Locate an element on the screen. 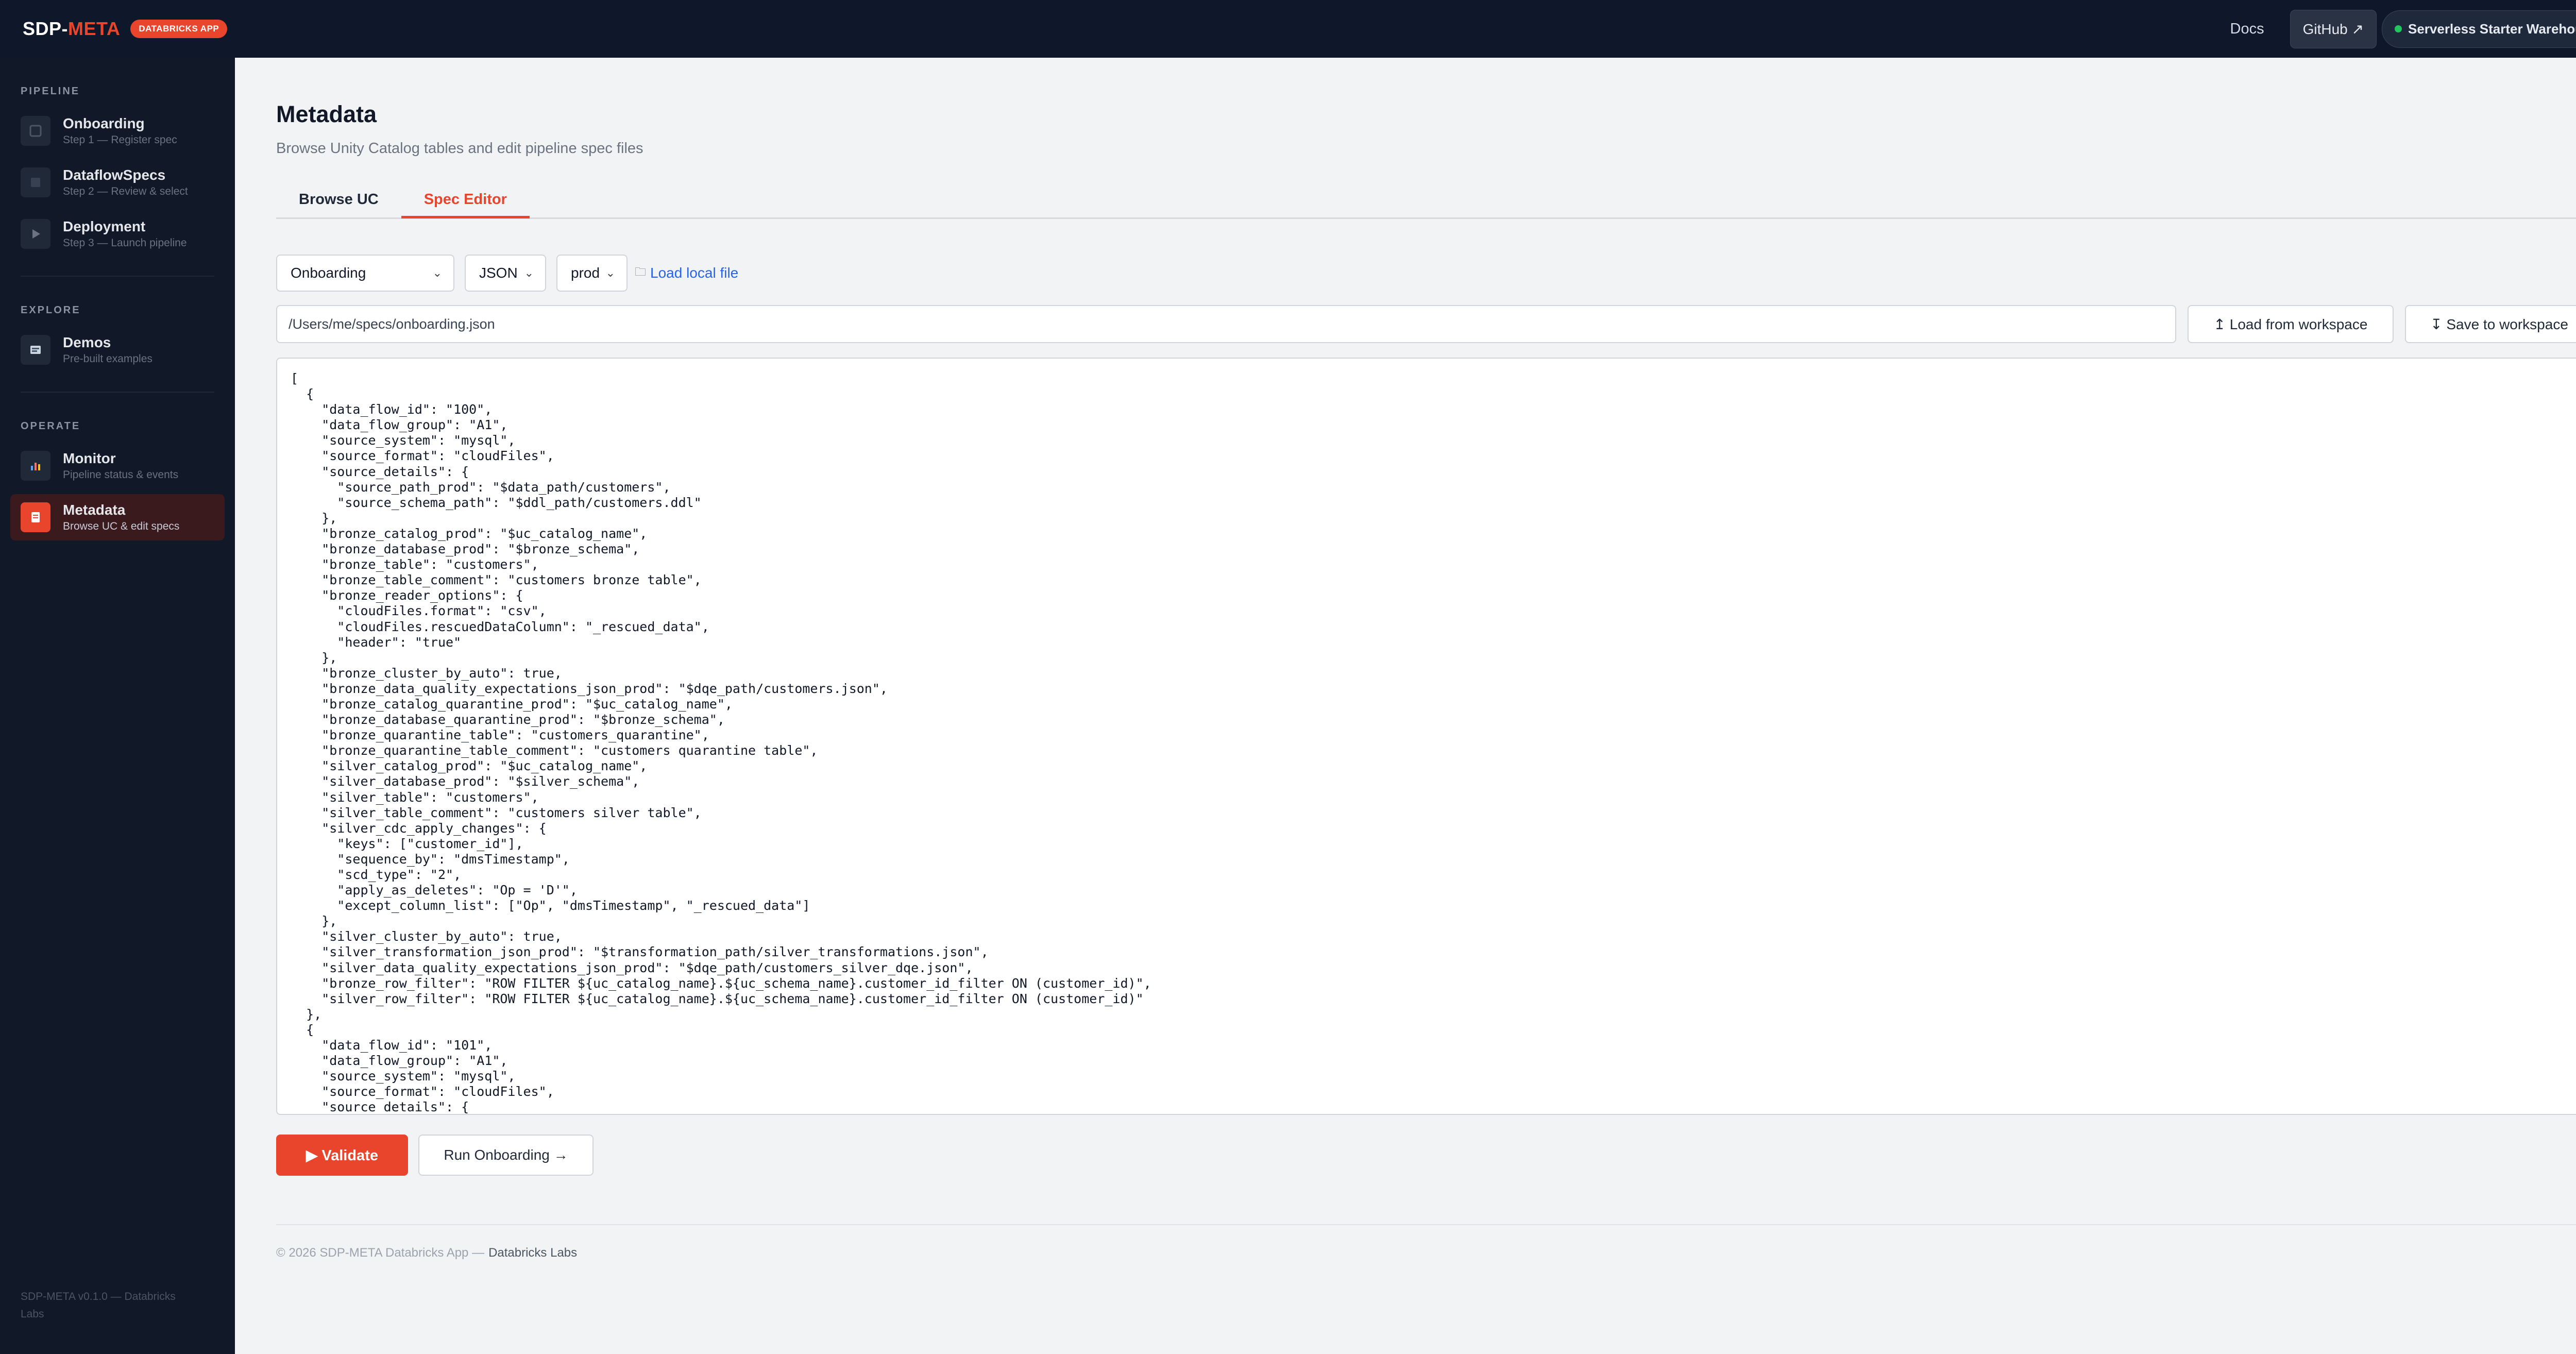 This screenshot has width=2576, height=1354. env-select: prod ⌄ is located at coordinates (592, 273).